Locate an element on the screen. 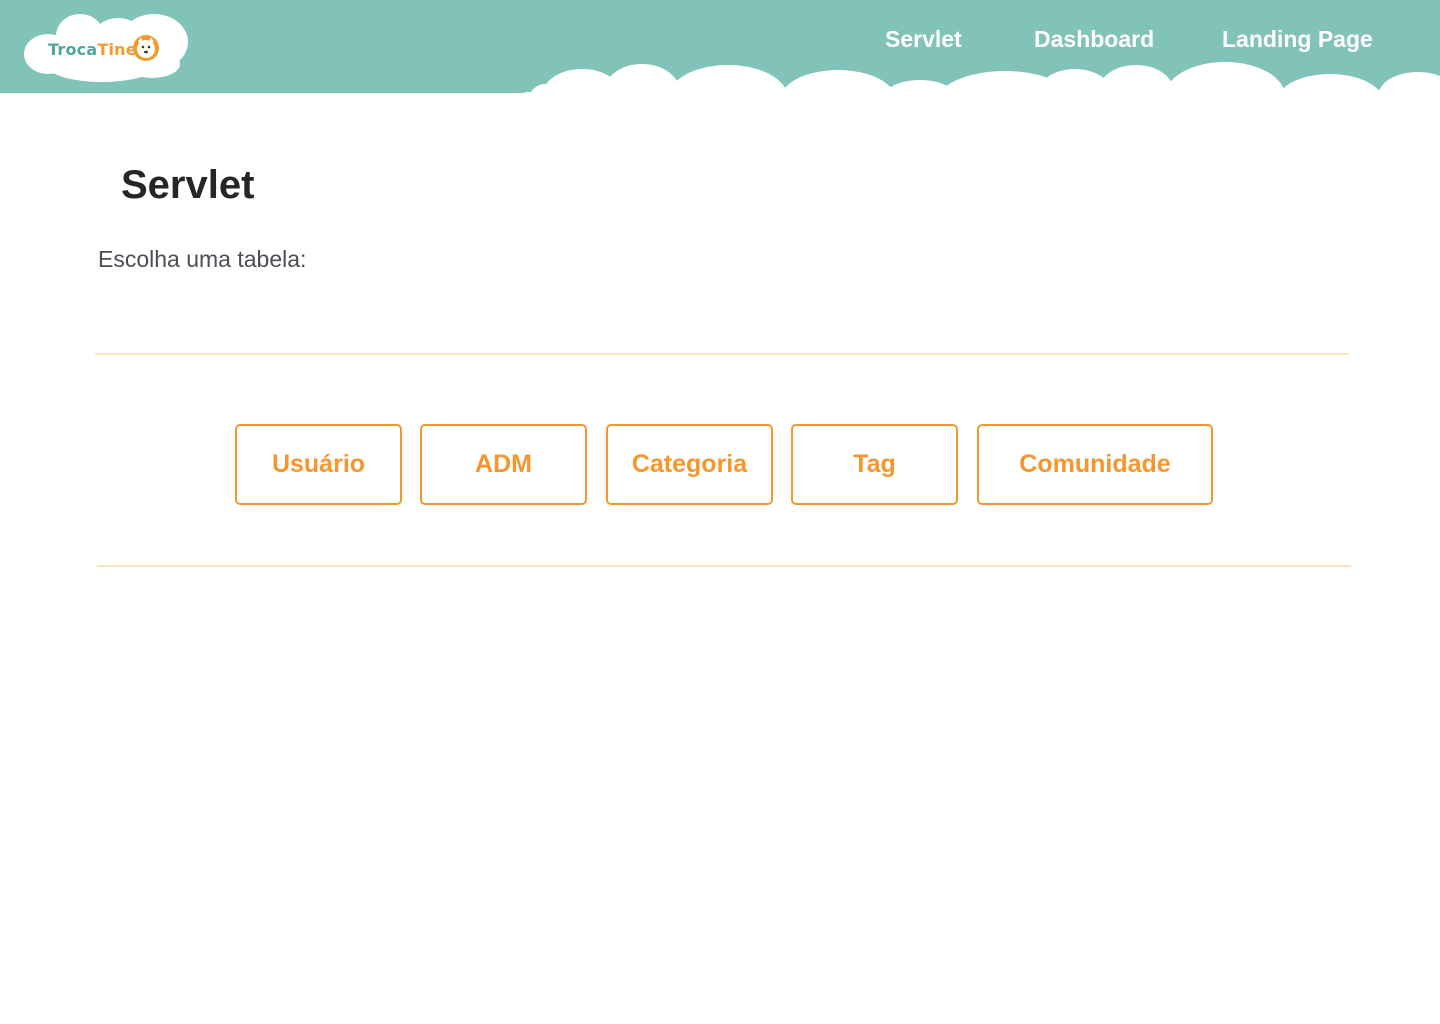 The width and height of the screenshot is (1440, 1024). cloud-decoration is located at coordinates (982, 86).